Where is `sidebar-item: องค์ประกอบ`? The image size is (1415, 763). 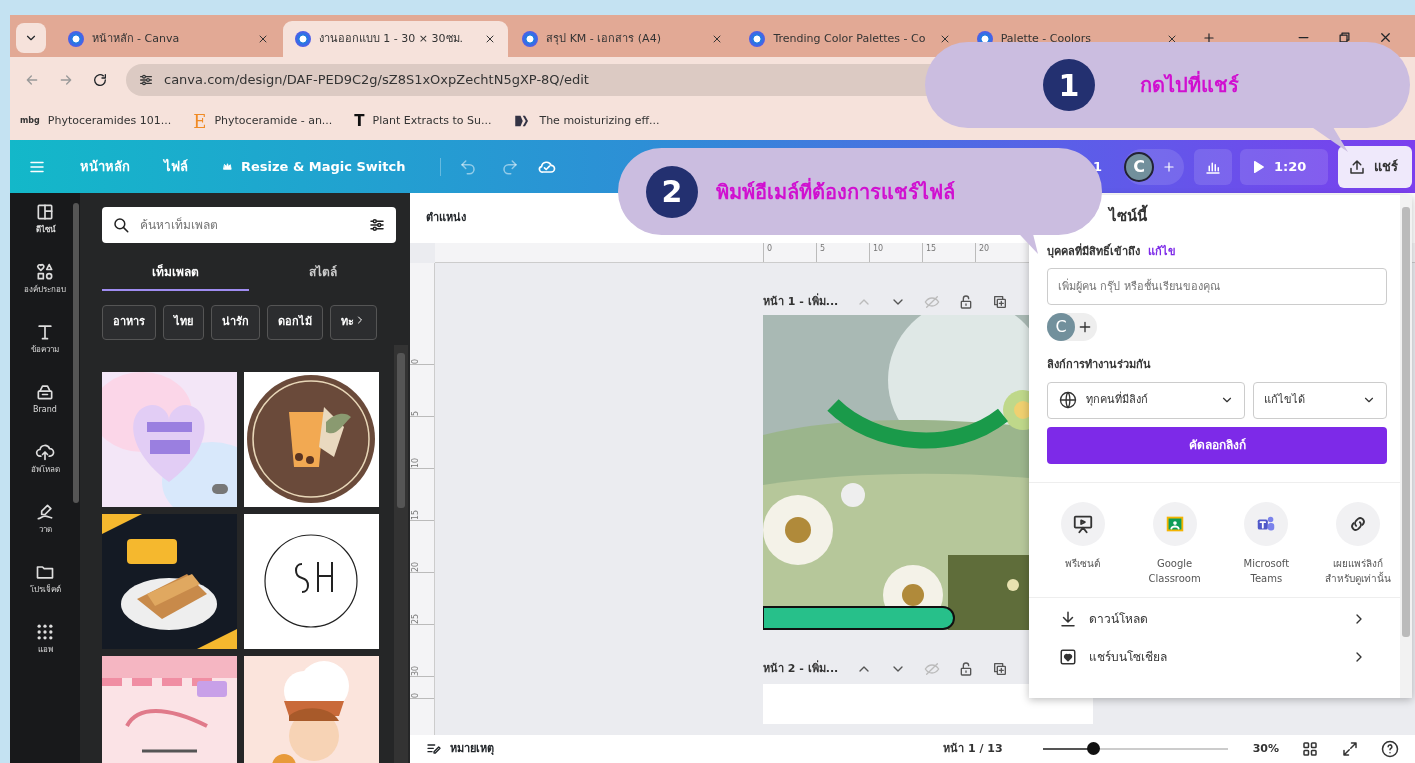 sidebar-item: องค์ประกอบ is located at coordinates (45, 279).